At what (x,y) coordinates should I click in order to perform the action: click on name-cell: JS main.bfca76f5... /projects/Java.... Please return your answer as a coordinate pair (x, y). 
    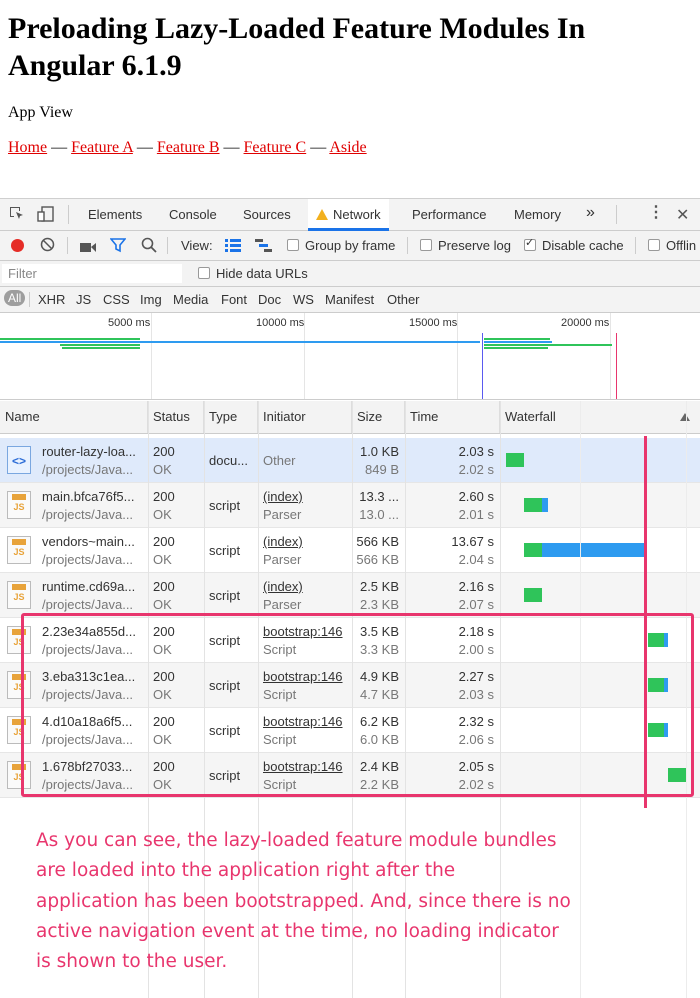
    Looking at the image, I should click on (74, 505).